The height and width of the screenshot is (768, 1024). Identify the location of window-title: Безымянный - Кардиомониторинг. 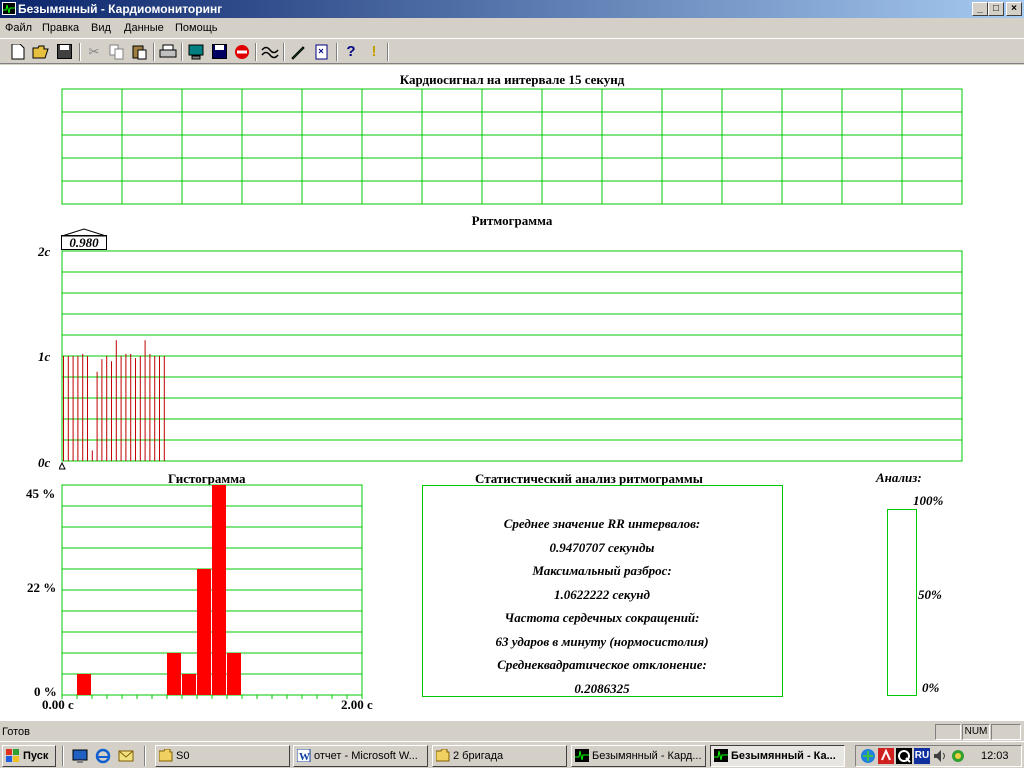
(120, 9).